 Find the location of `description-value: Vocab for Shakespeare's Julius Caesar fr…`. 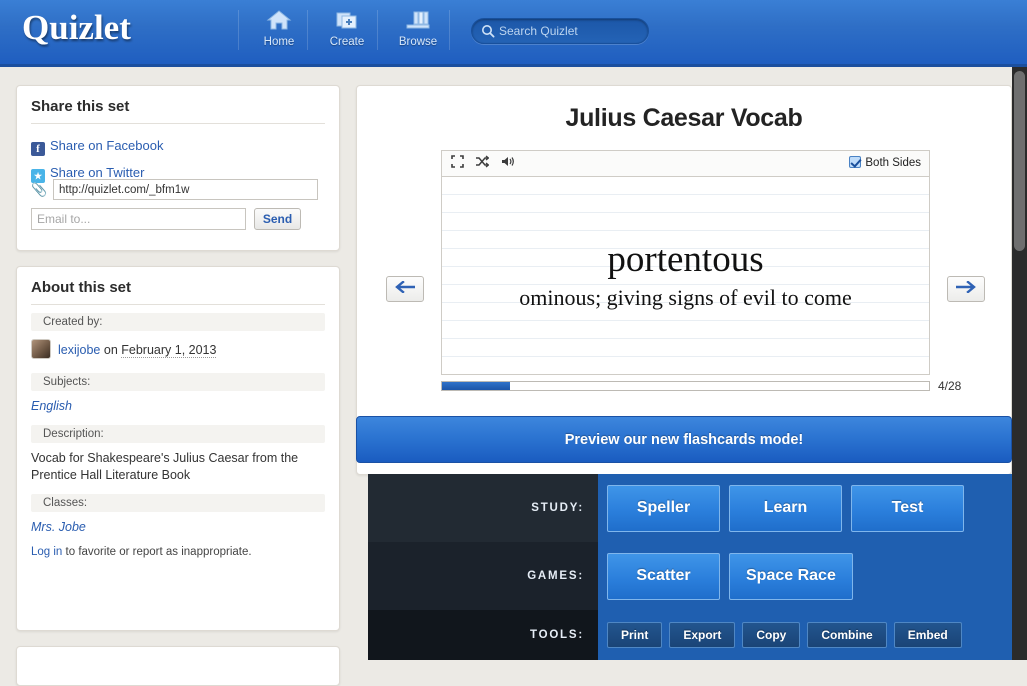

description-value: Vocab for Shakespeare's Julius Caesar fr… is located at coordinates (165, 466).